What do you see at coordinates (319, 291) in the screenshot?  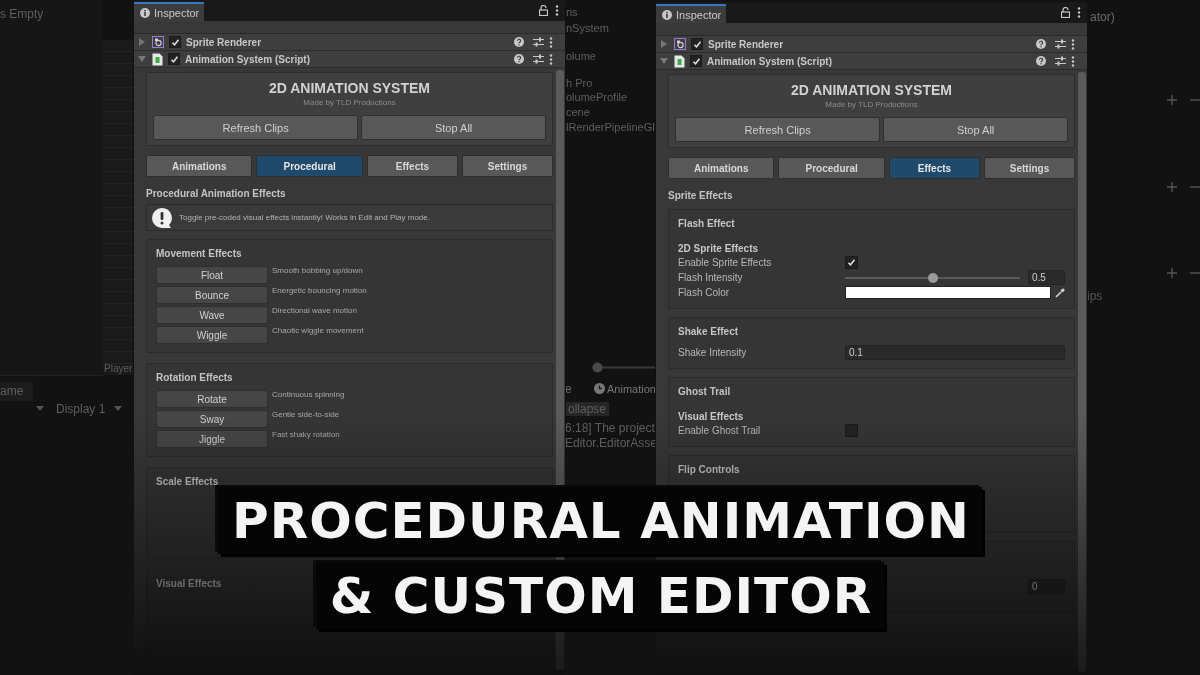 I see `effect-description: Energetic bouncing motion` at bounding box center [319, 291].